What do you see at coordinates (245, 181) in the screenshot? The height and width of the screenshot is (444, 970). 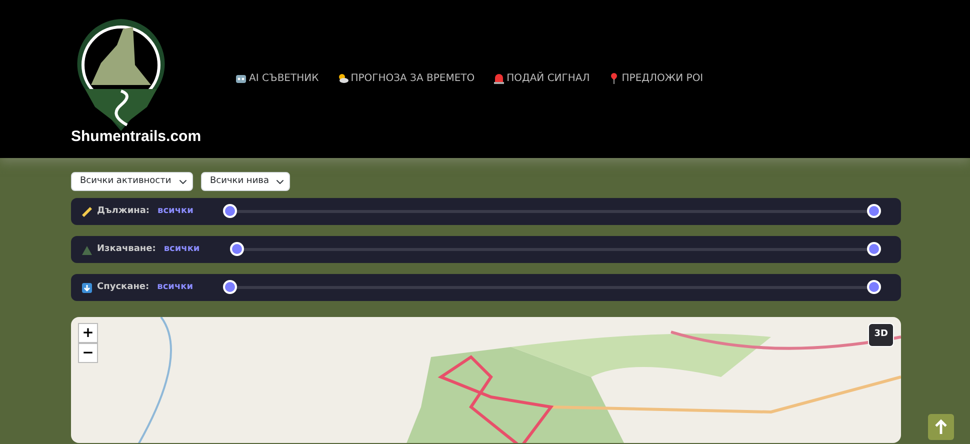 I see `filter-dropdown: Всички нива` at bounding box center [245, 181].